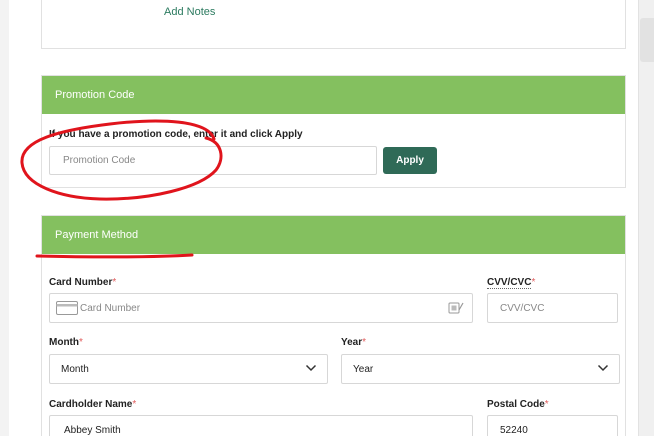 This screenshot has width=654, height=436. I want to click on card-number-label: Card Number*, so click(82, 282).